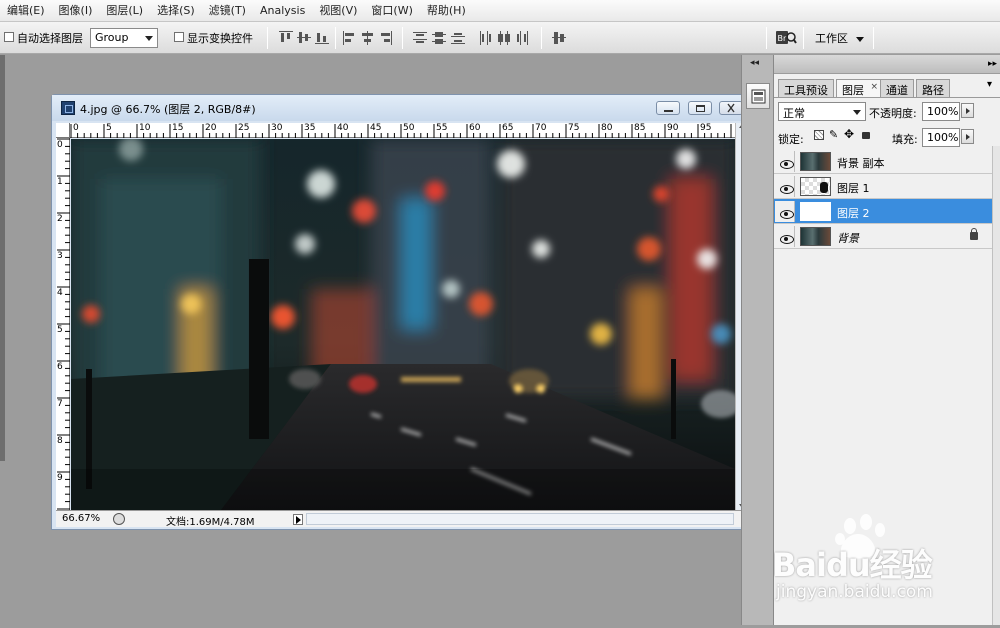 This screenshot has height=628, width=1000. I want to click on opacity-value: 100%, so click(943, 111).